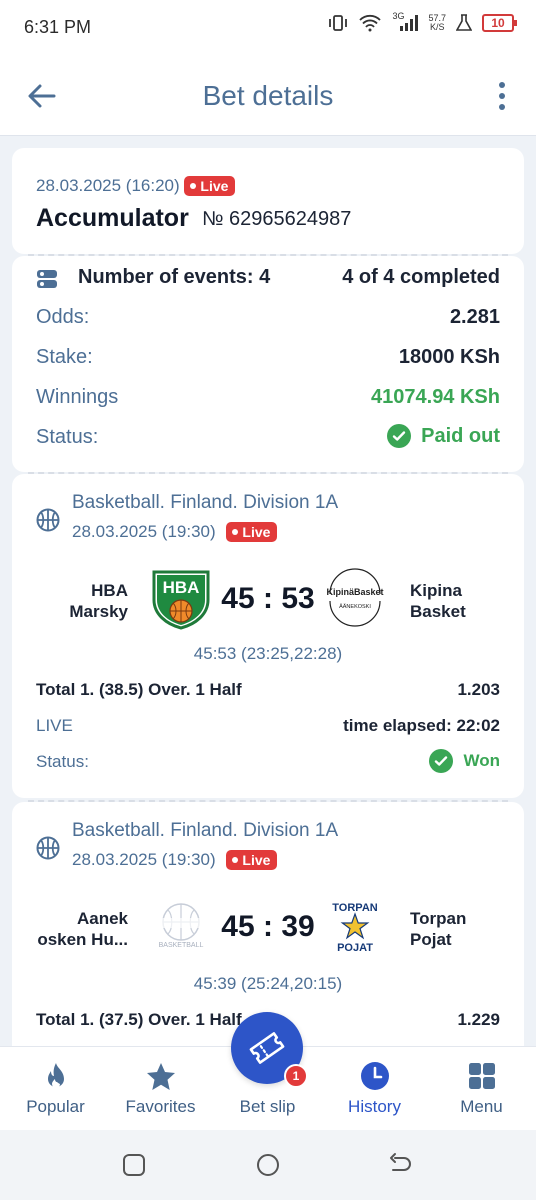  What do you see at coordinates (478, 1019) in the screenshot?
I see `market-odds: 1.229` at bounding box center [478, 1019].